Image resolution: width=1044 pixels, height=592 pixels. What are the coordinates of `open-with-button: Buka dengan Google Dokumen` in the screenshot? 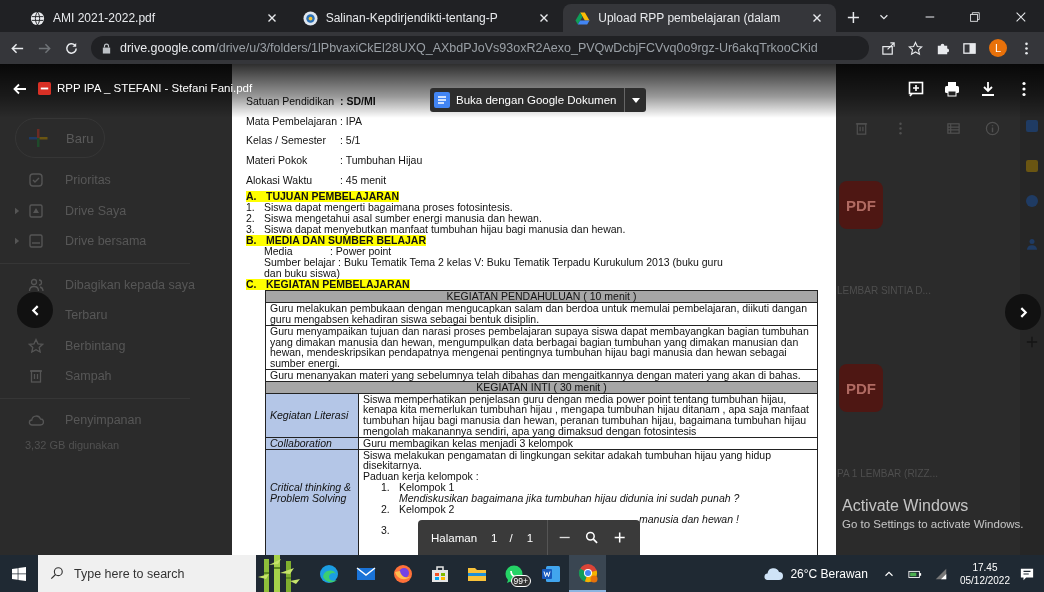 It's located at (527, 100).